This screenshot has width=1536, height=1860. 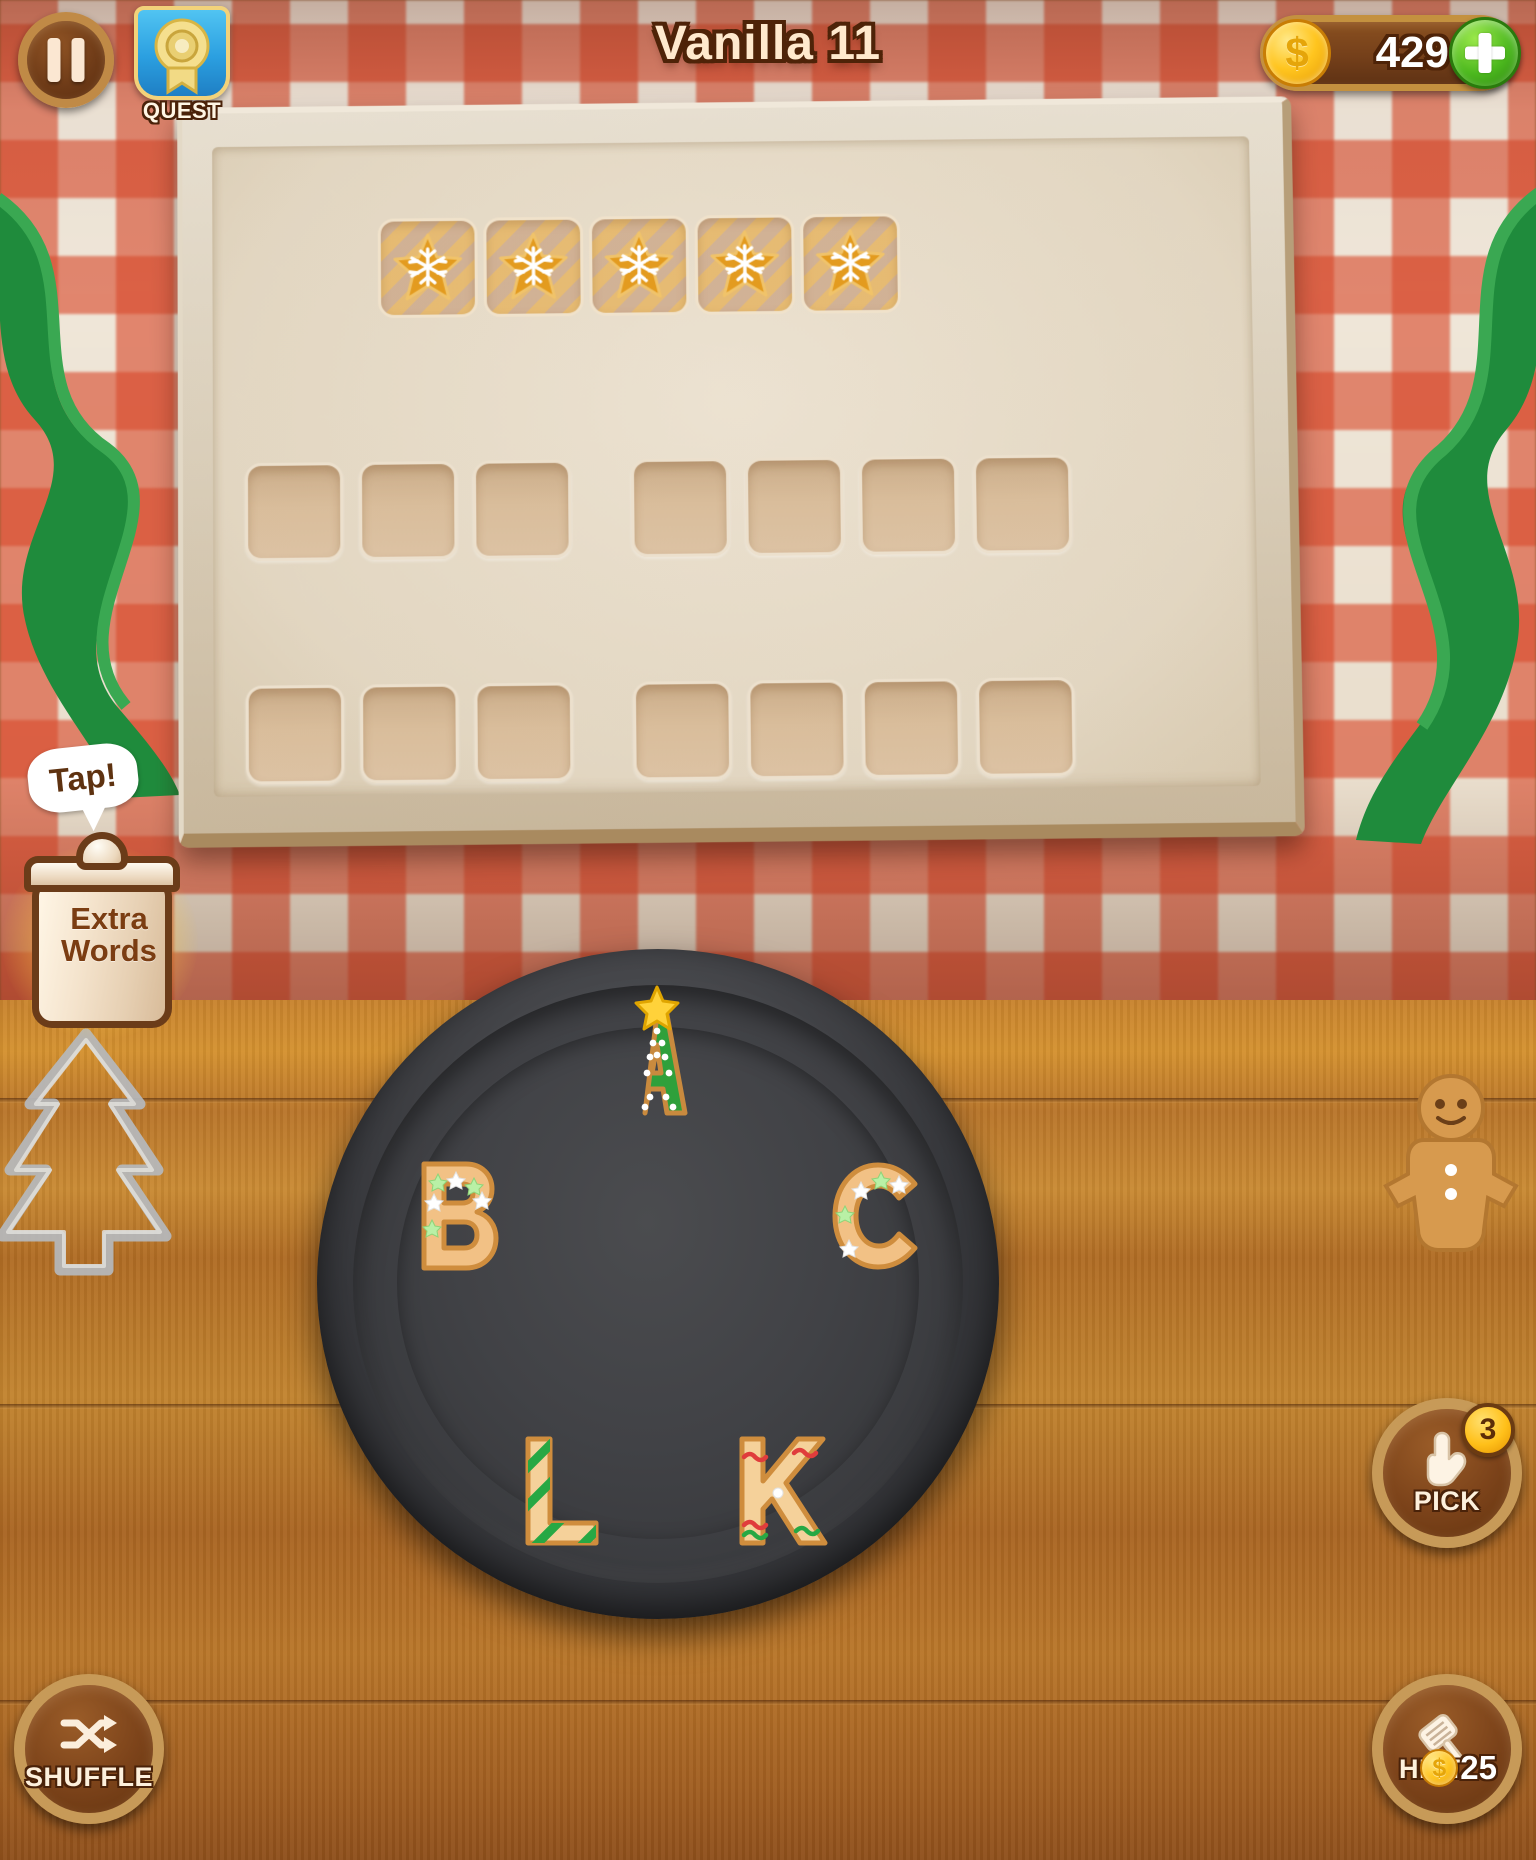 What do you see at coordinates (109, 950) in the screenshot?
I see `extra-words-line2: Words` at bounding box center [109, 950].